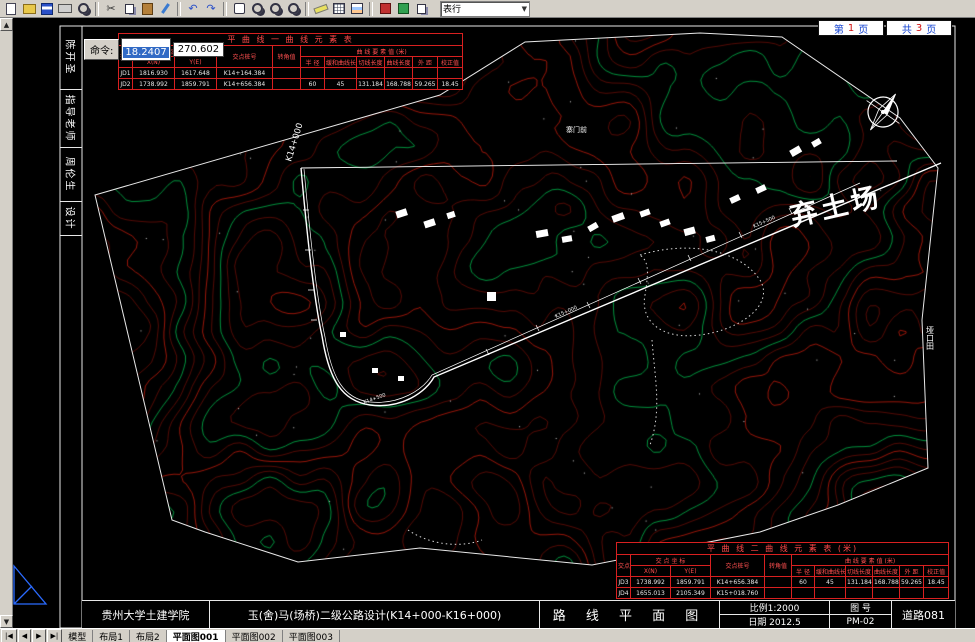  I want to click on page-number: 1, so click(851, 28).